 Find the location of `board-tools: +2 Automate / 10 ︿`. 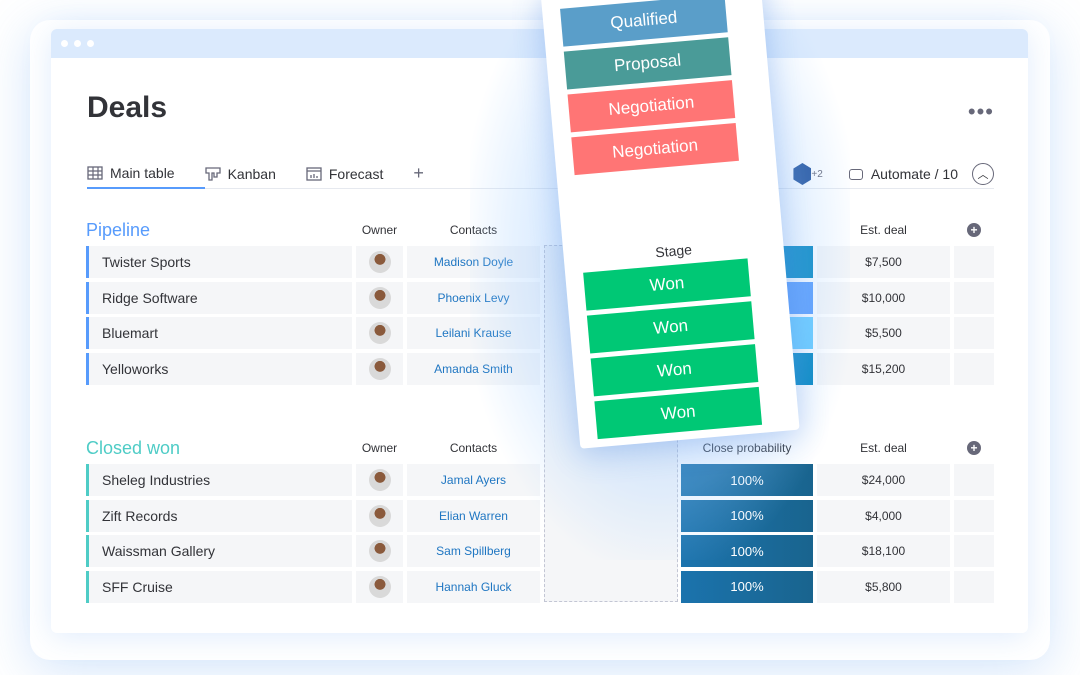

board-tools: +2 Automate / 10 ︿ is located at coordinates (893, 174).